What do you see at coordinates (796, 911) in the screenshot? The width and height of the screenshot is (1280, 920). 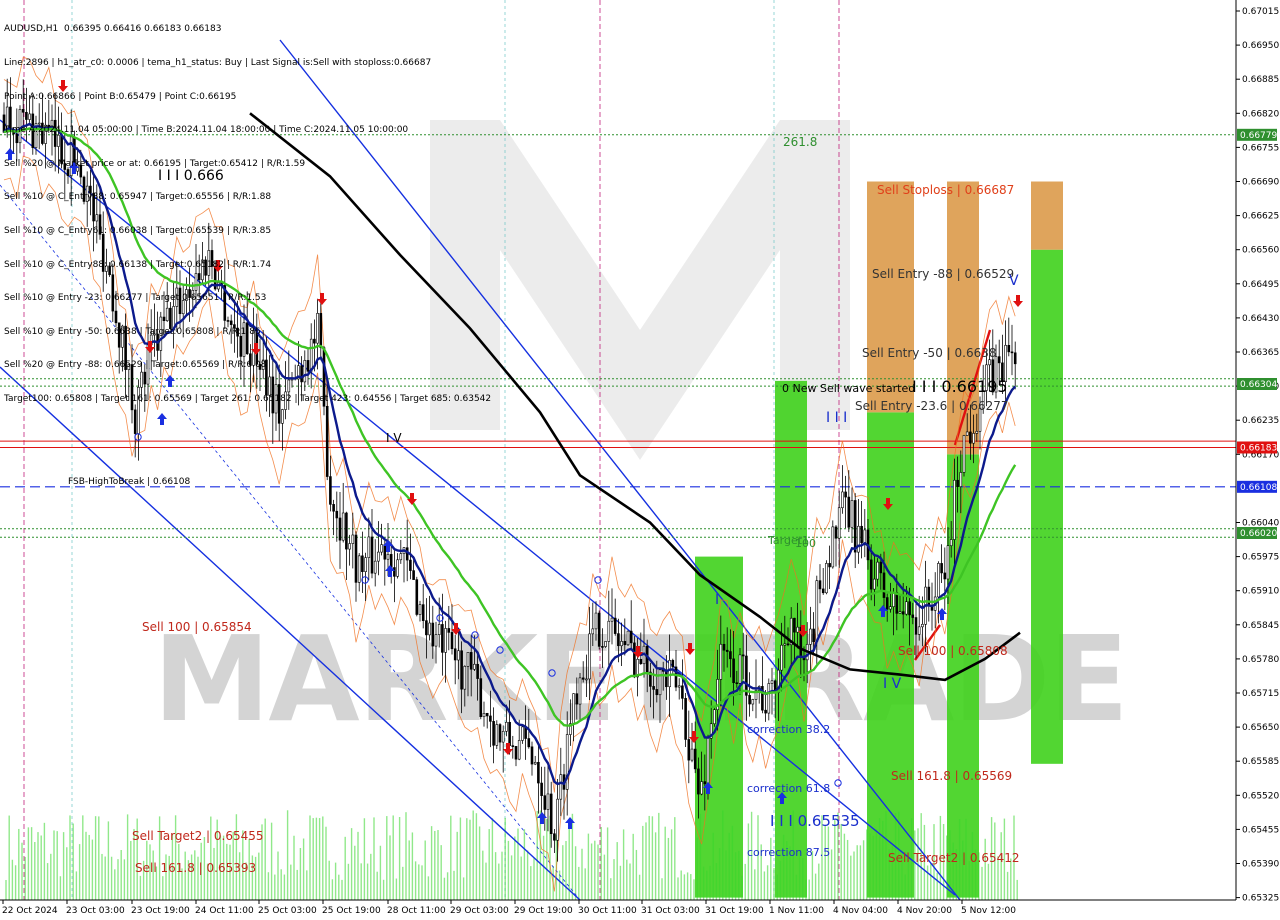 I see `x-tick-label: 1 Nov 11:00` at bounding box center [796, 911].